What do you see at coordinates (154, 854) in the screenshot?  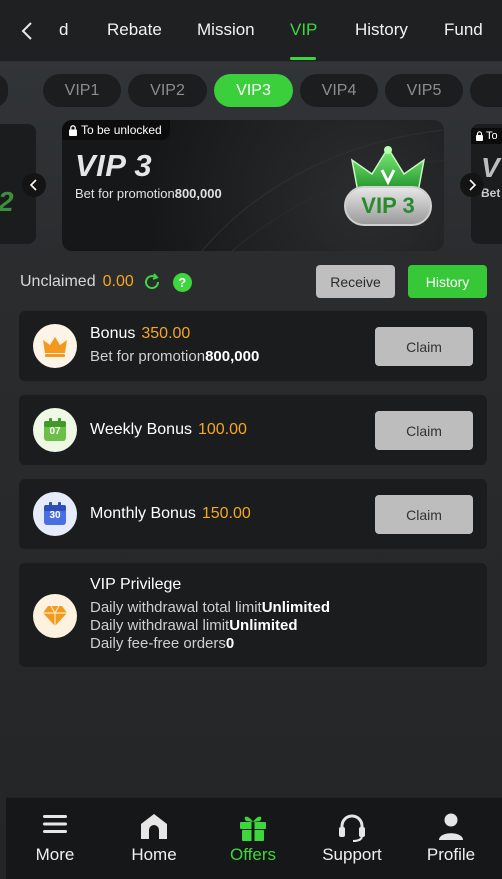 I see `nav-home-label: Home` at bounding box center [154, 854].